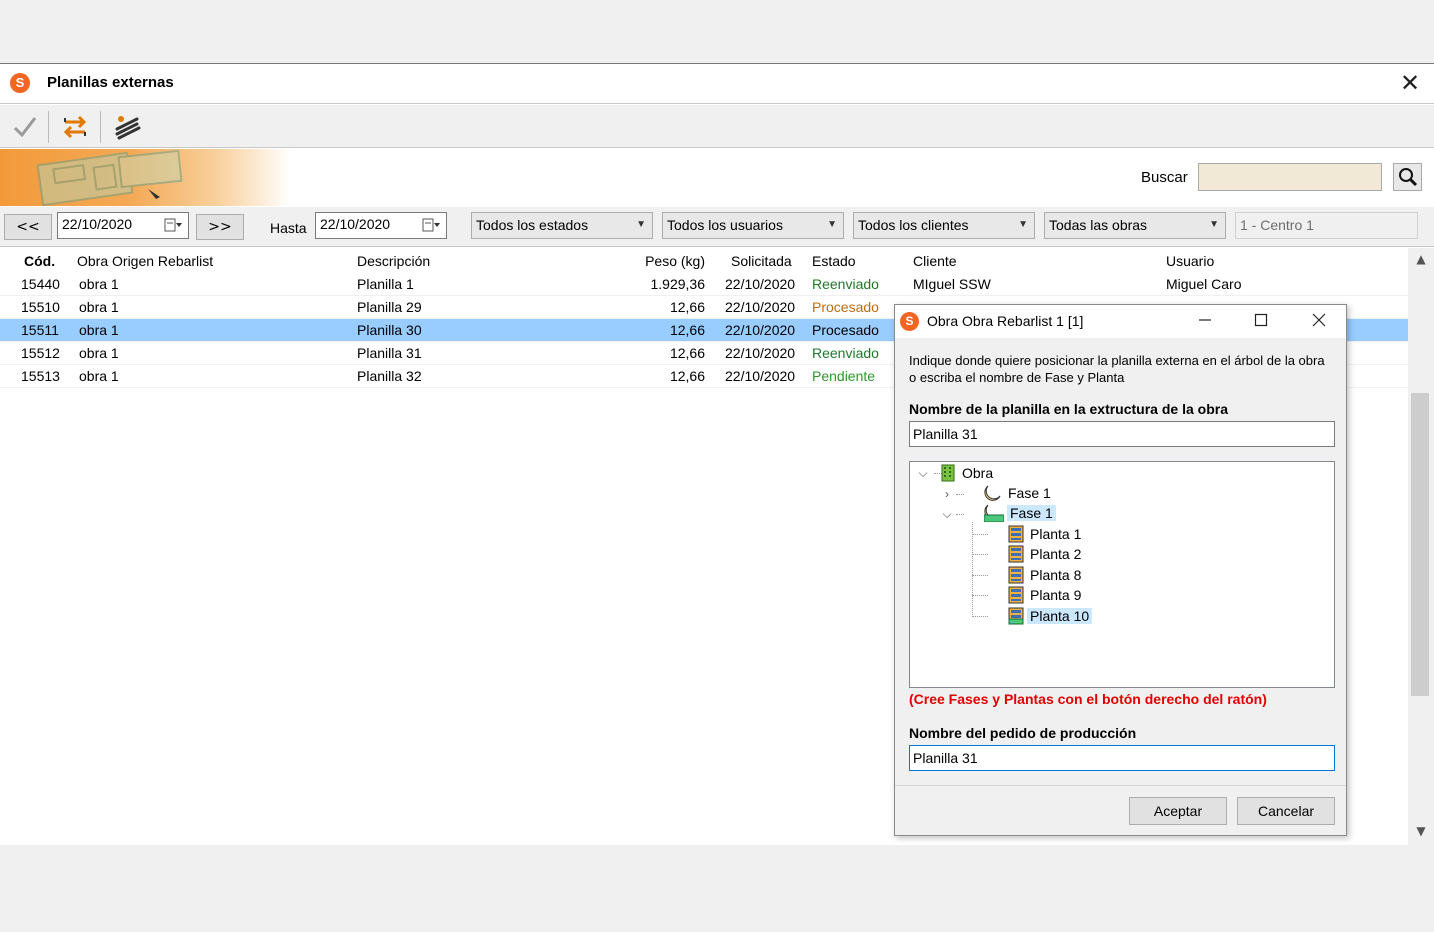 This screenshot has width=1434, height=932. I want to click on confirm-check-icon, so click(25, 127).